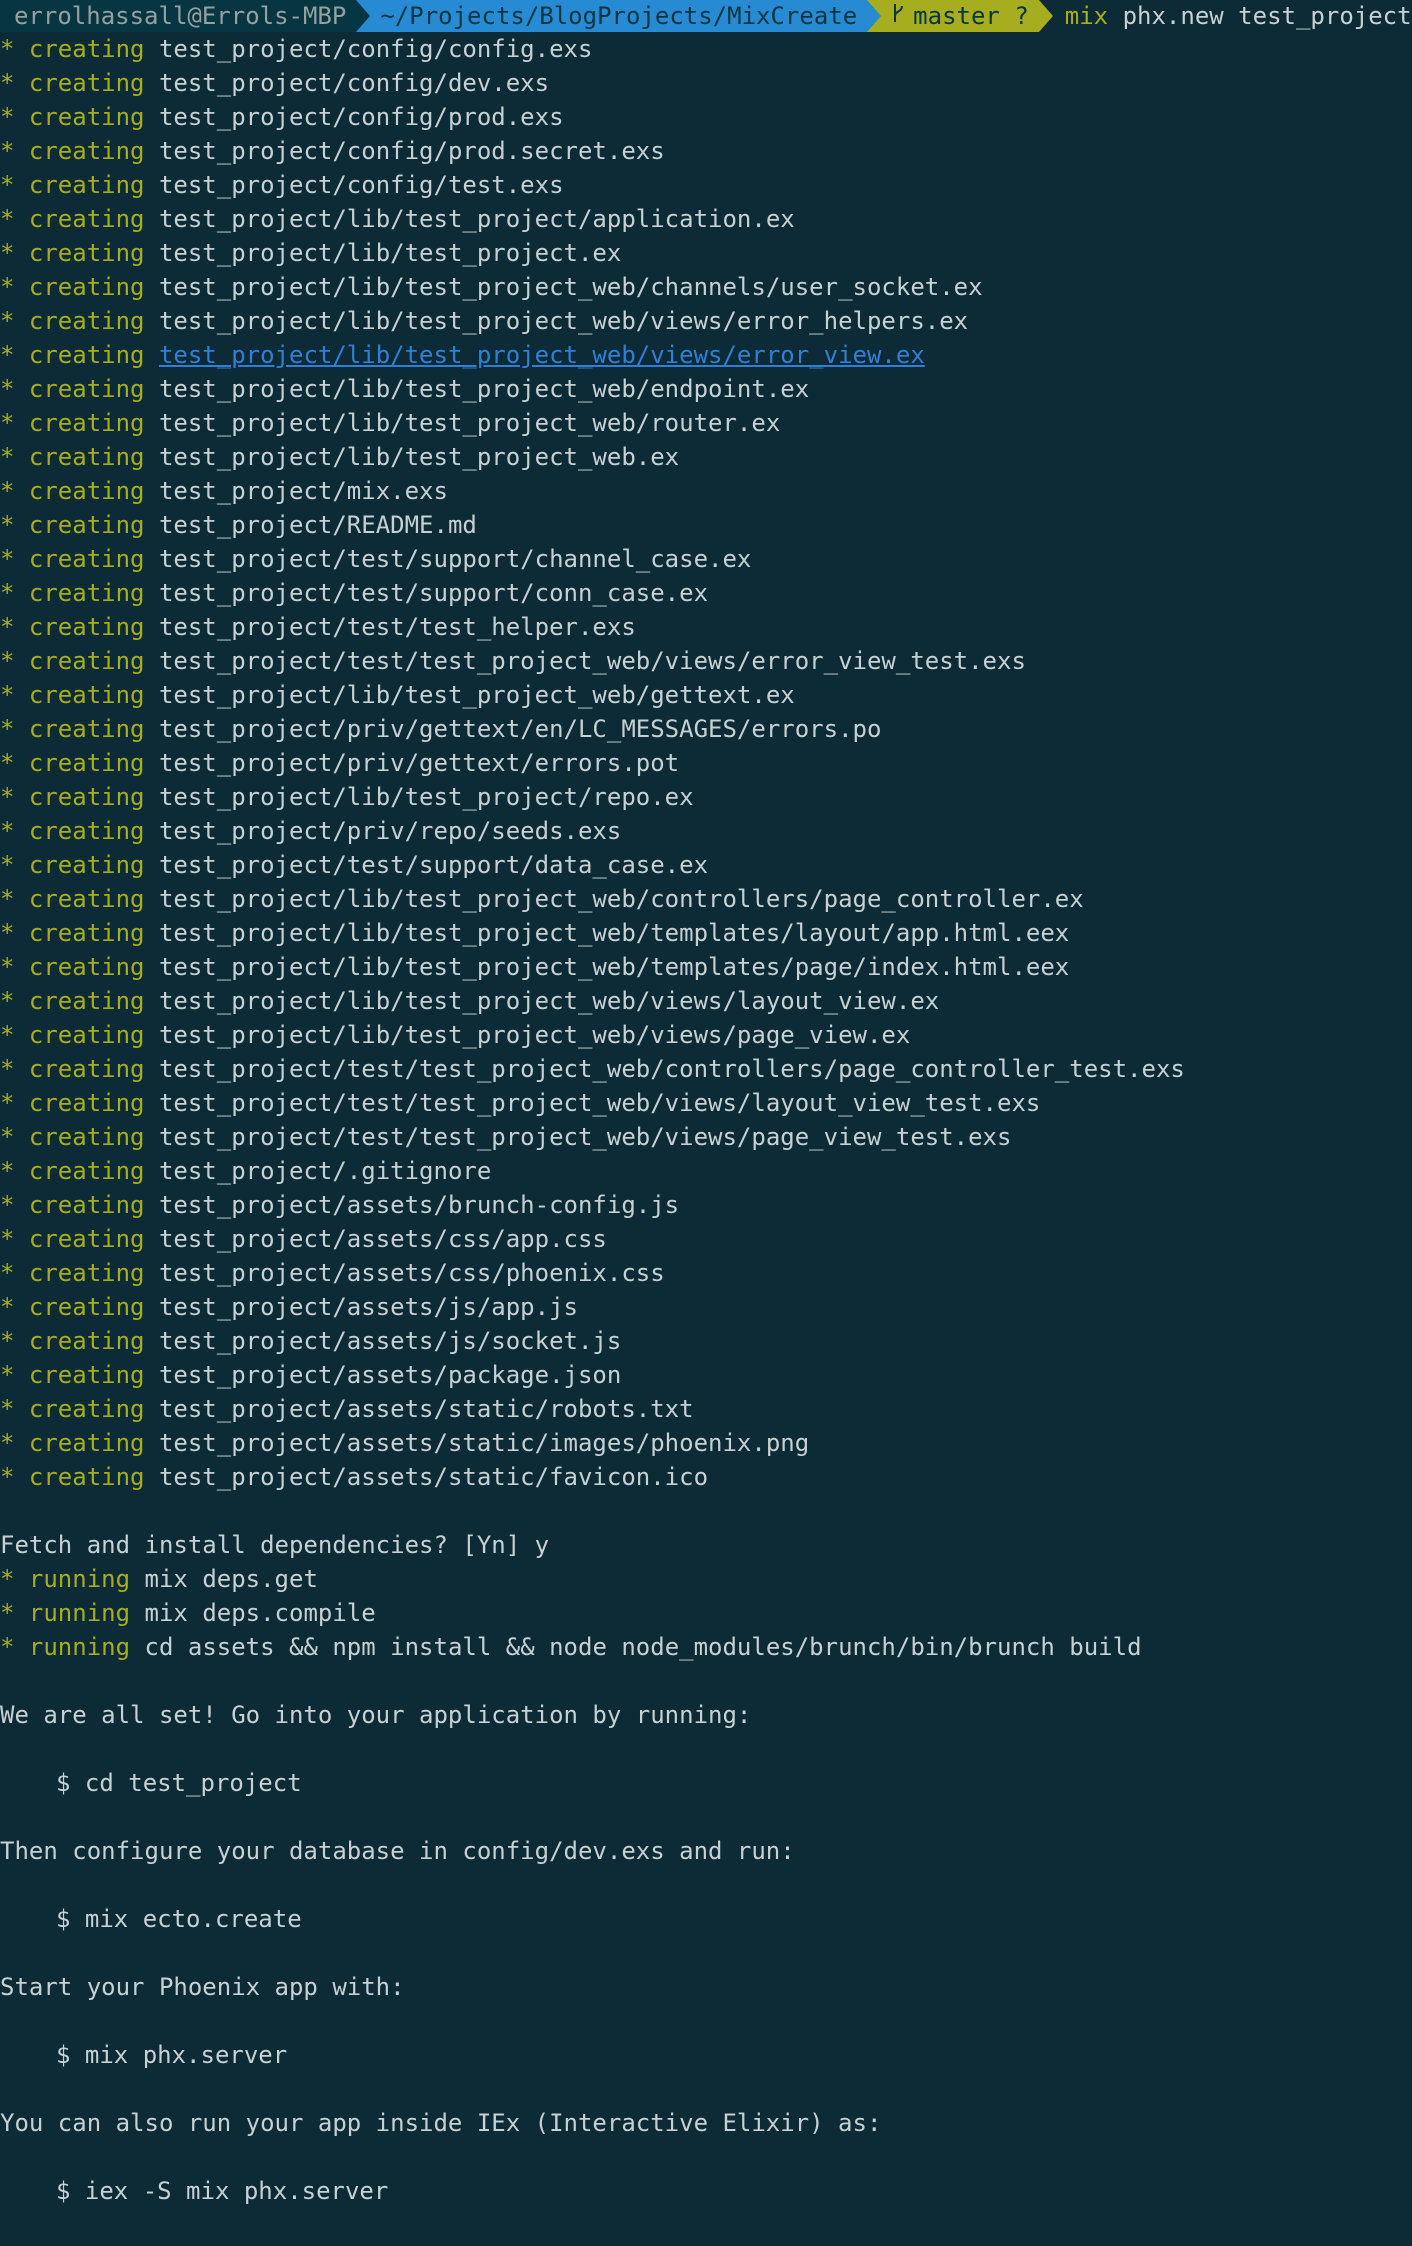 Image resolution: width=1412 pixels, height=2246 pixels. I want to click on fetch-prompt: Fetch and install dependencies? [Yn] y, so click(275, 1545).